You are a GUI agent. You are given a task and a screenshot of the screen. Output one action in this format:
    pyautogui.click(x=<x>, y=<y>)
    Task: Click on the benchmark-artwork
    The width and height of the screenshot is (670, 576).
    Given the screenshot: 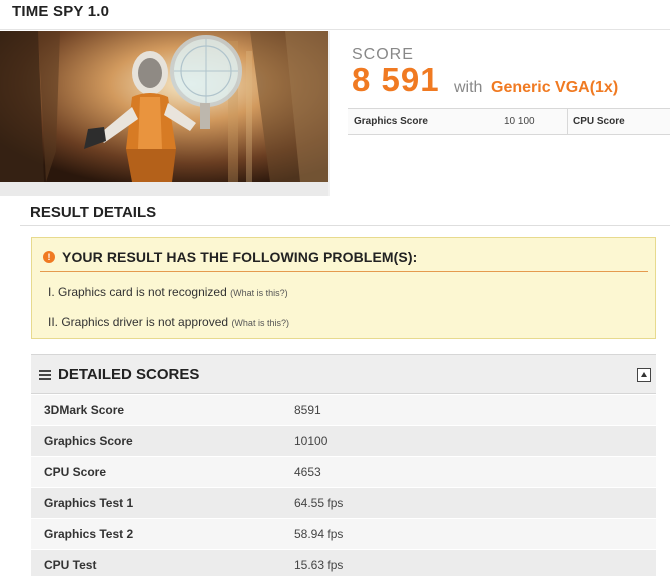 What is the action you would take?
    pyautogui.click(x=164, y=113)
    